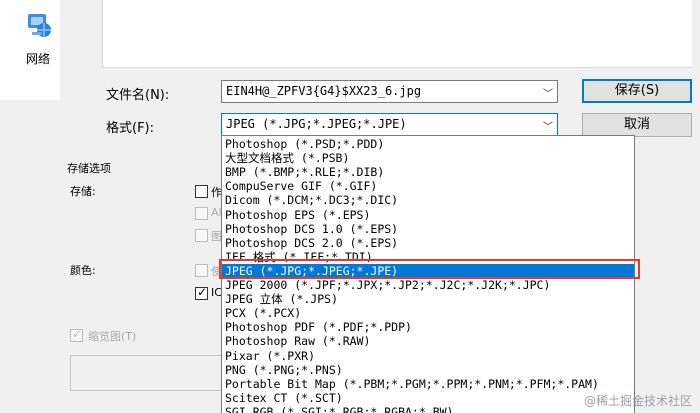  I want to click on format-option: CompuServe GIF (*.GIF), so click(301, 186).